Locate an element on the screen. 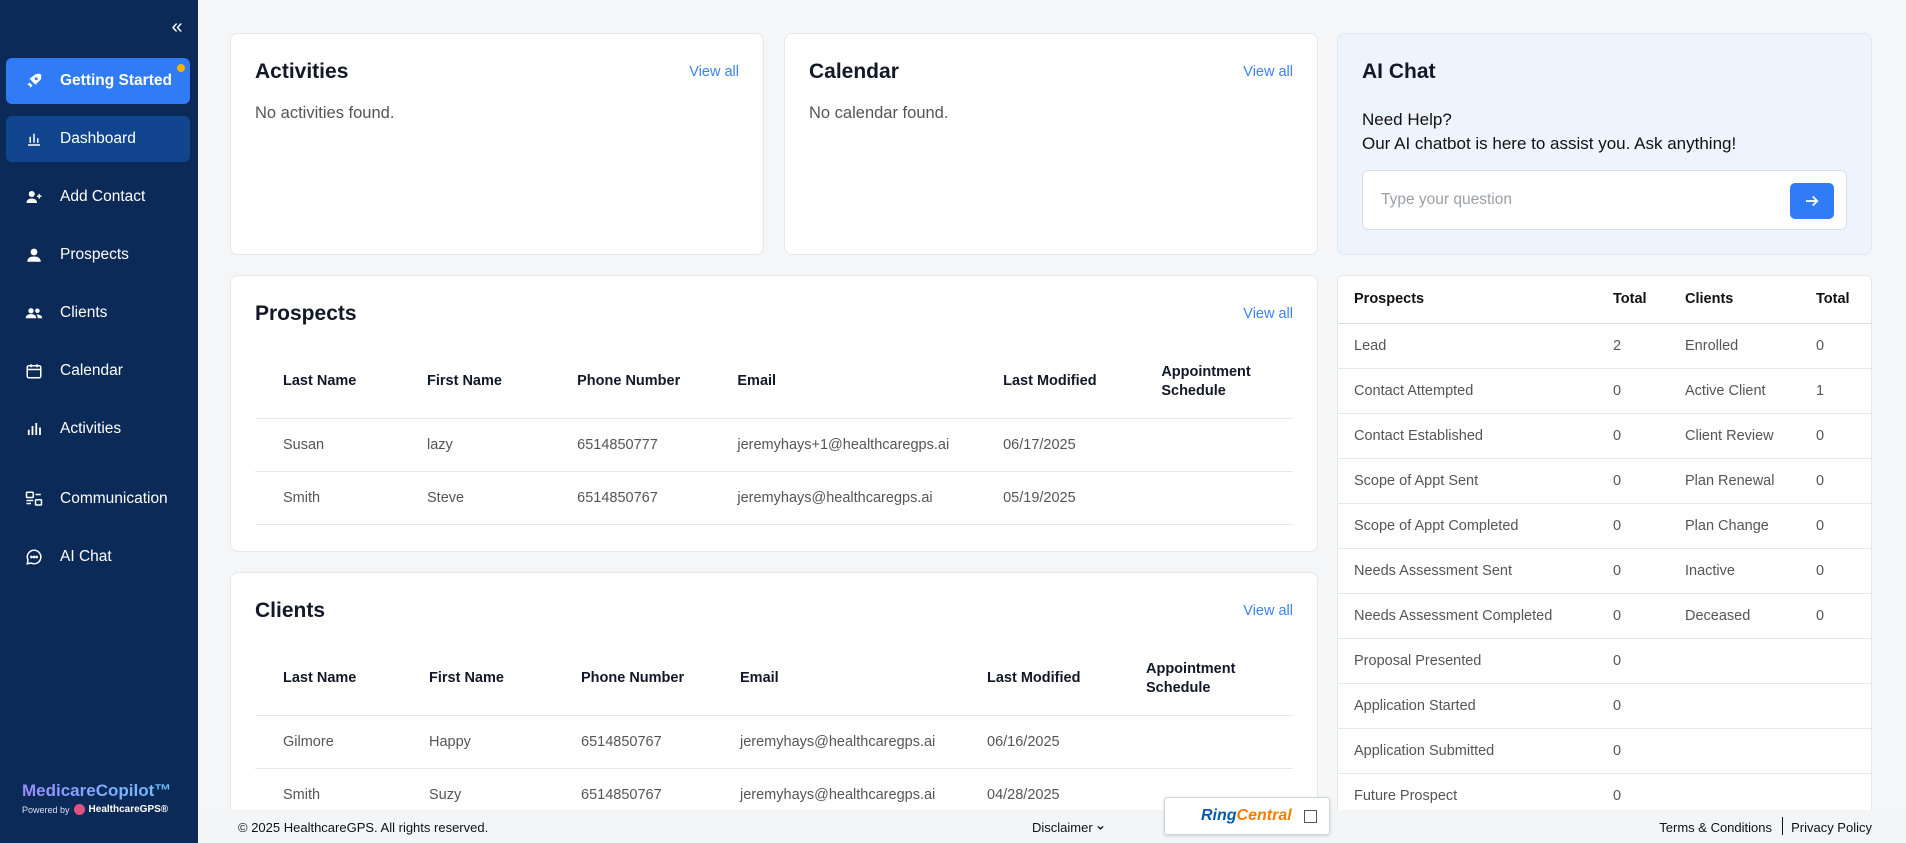  summary-client-total: 1 is located at coordinates (1835, 391).